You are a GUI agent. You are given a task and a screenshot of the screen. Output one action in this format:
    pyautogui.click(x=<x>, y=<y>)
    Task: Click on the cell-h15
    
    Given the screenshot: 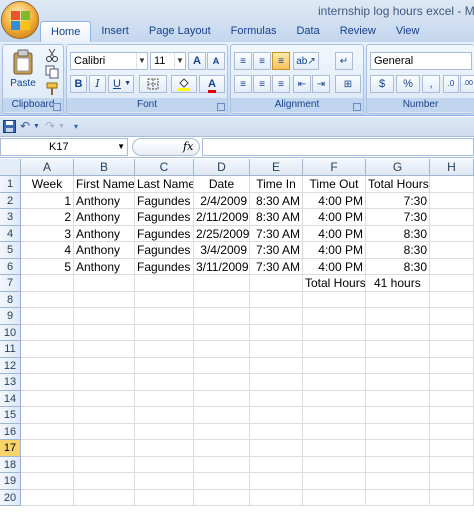 What is the action you would take?
    pyautogui.click(x=452, y=415)
    